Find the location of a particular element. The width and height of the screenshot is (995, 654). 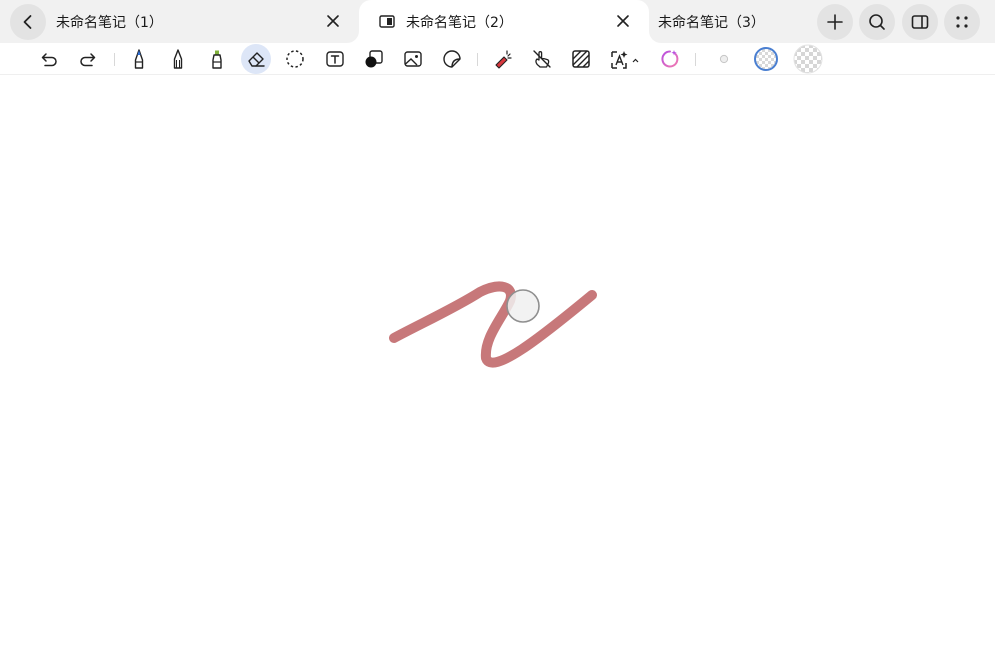

eraser-tool is located at coordinates (256, 59).